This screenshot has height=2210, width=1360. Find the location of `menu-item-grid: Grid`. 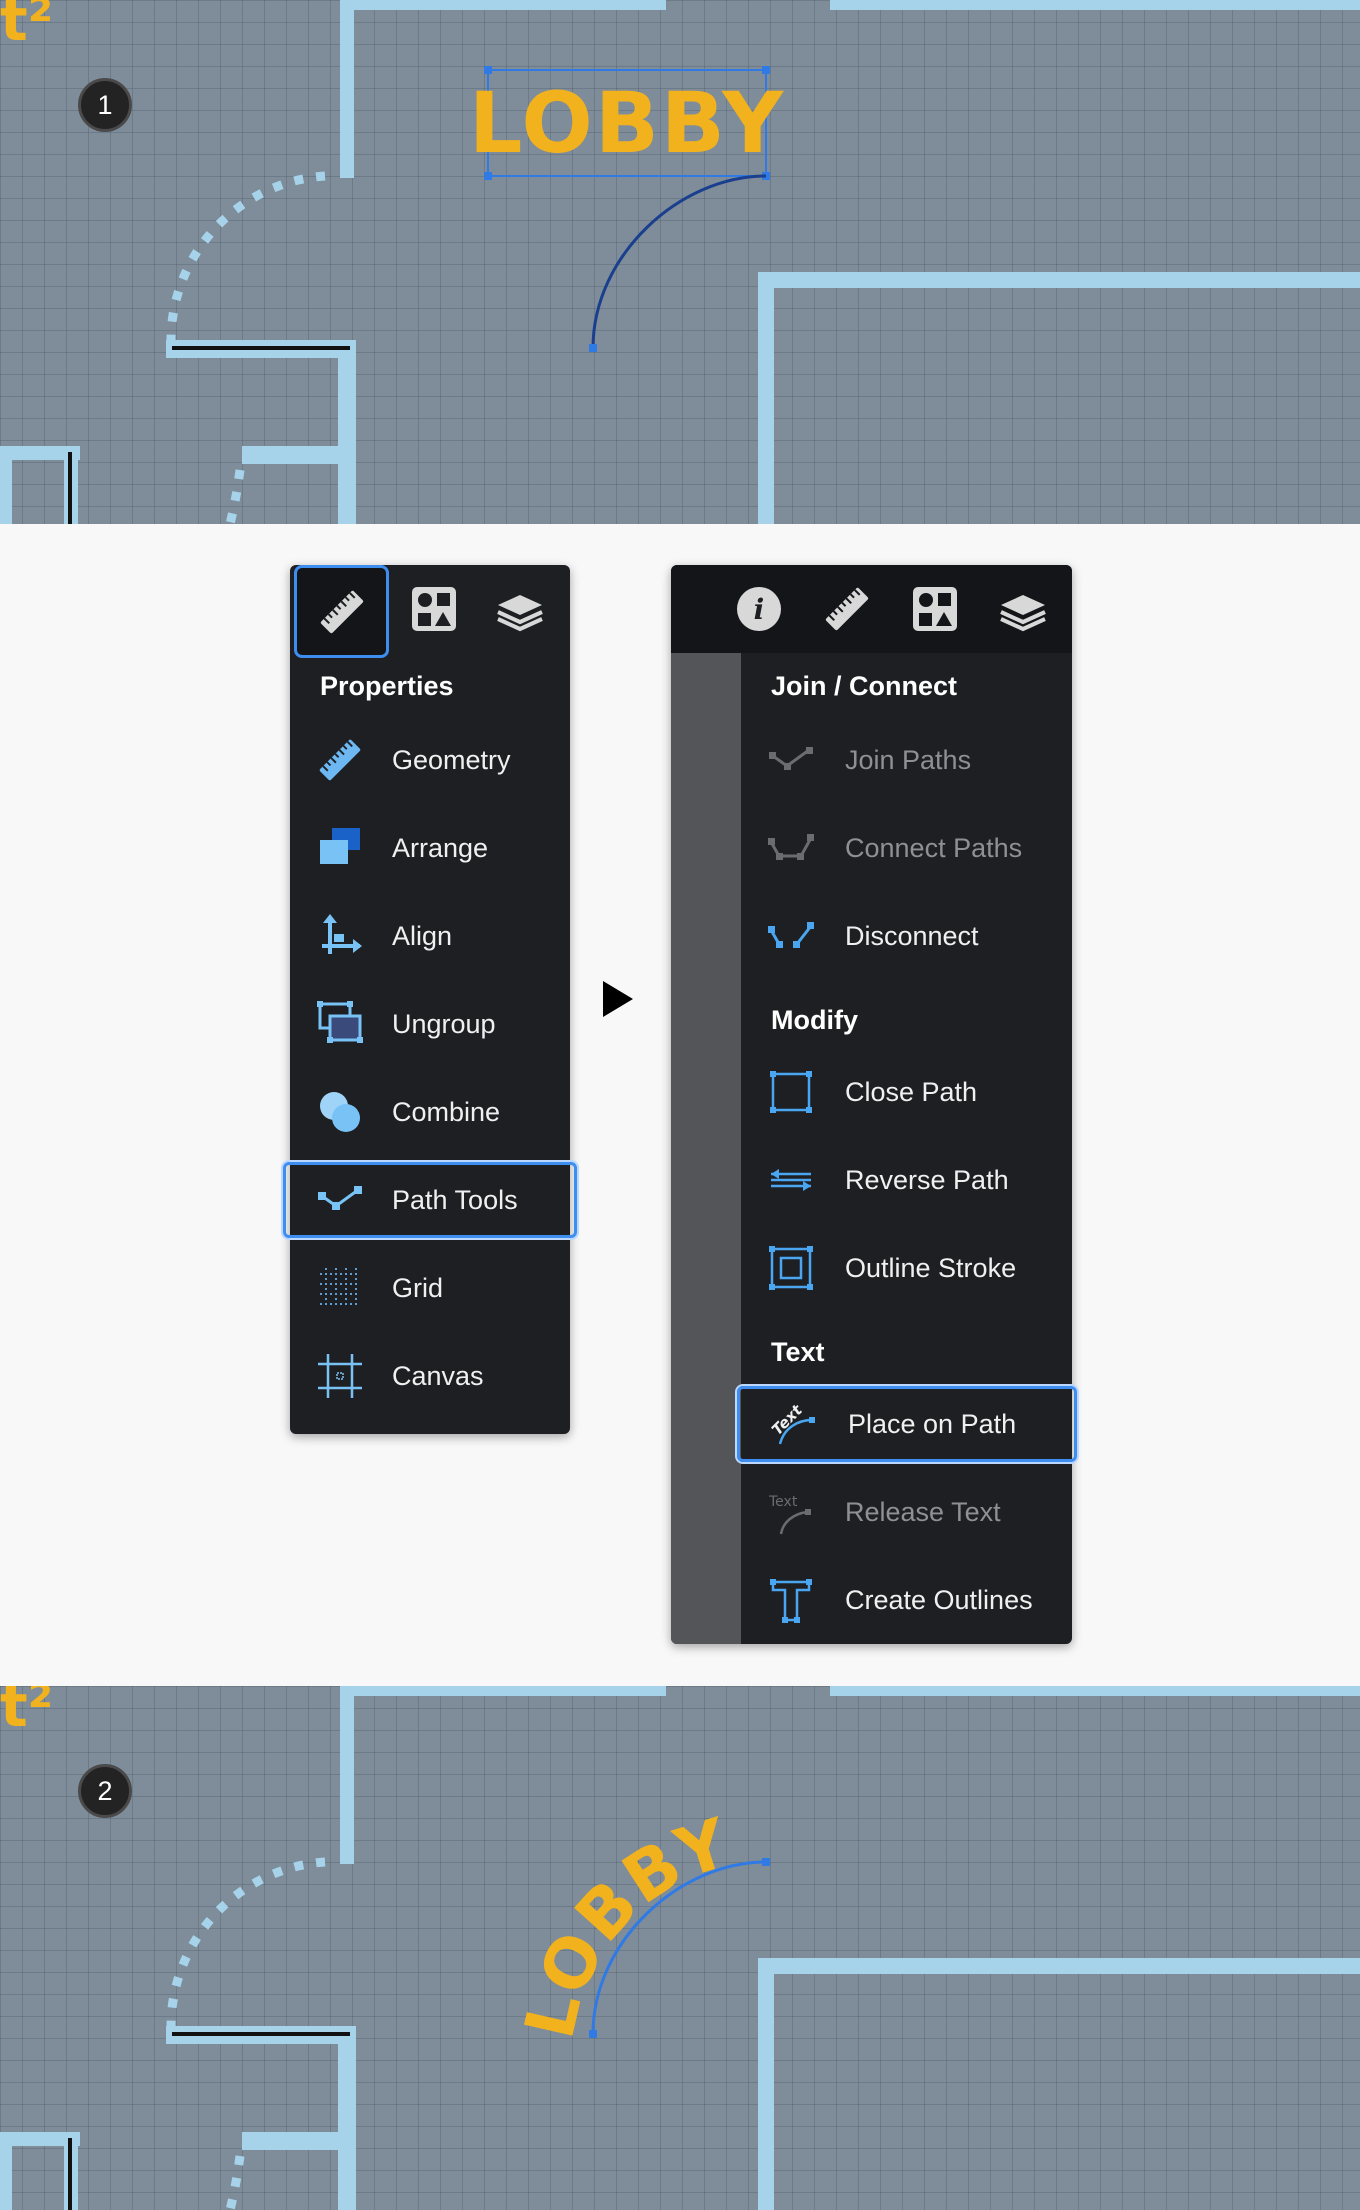

menu-item-grid: Grid is located at coordinates (434, 1288).